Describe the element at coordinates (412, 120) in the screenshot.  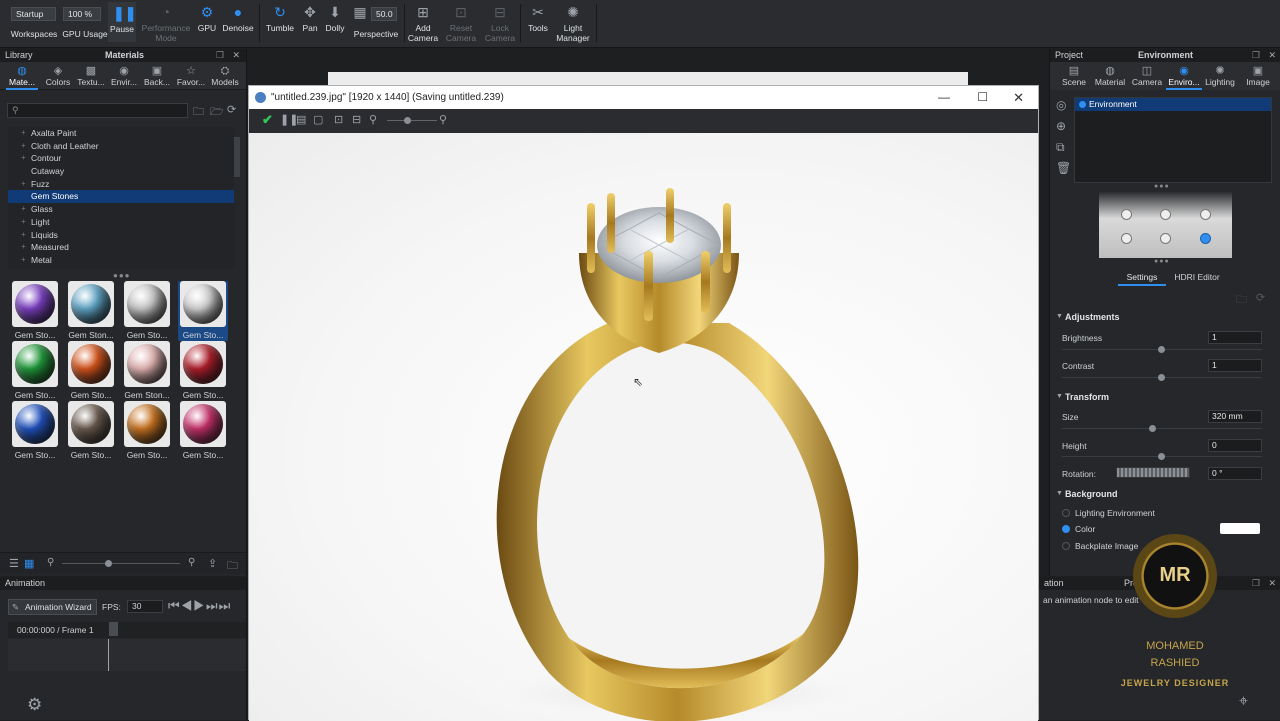
I see `zoom-slider` at that location.